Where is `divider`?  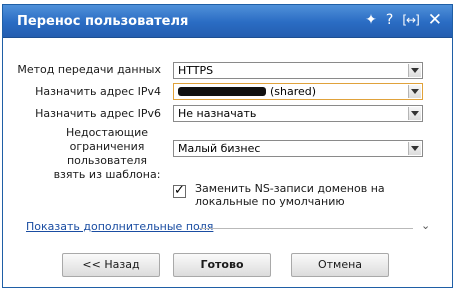
divider is located at coordinates (306, 228).